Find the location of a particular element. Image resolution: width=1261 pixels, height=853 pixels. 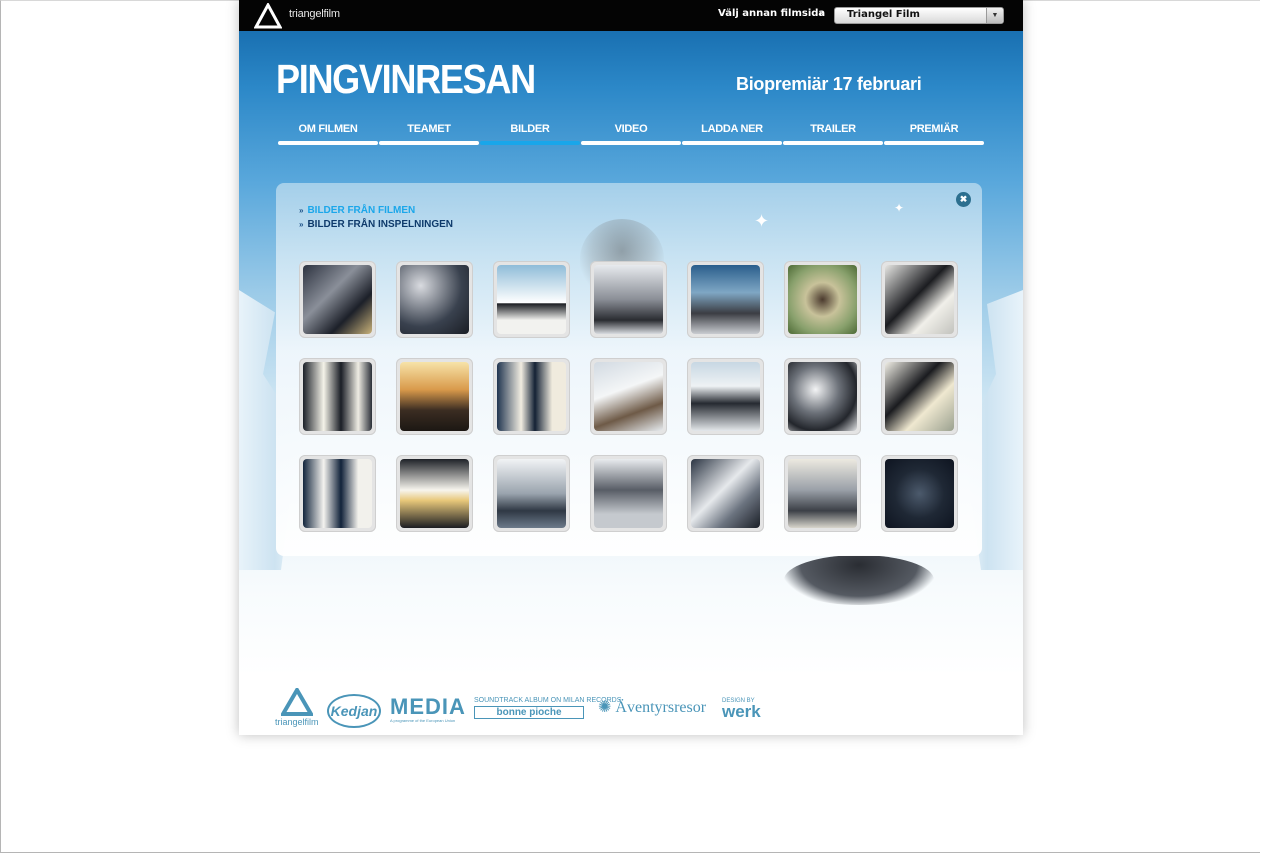

film-site-select: Triangel Film ▼ is located at coordinates (919, 15).